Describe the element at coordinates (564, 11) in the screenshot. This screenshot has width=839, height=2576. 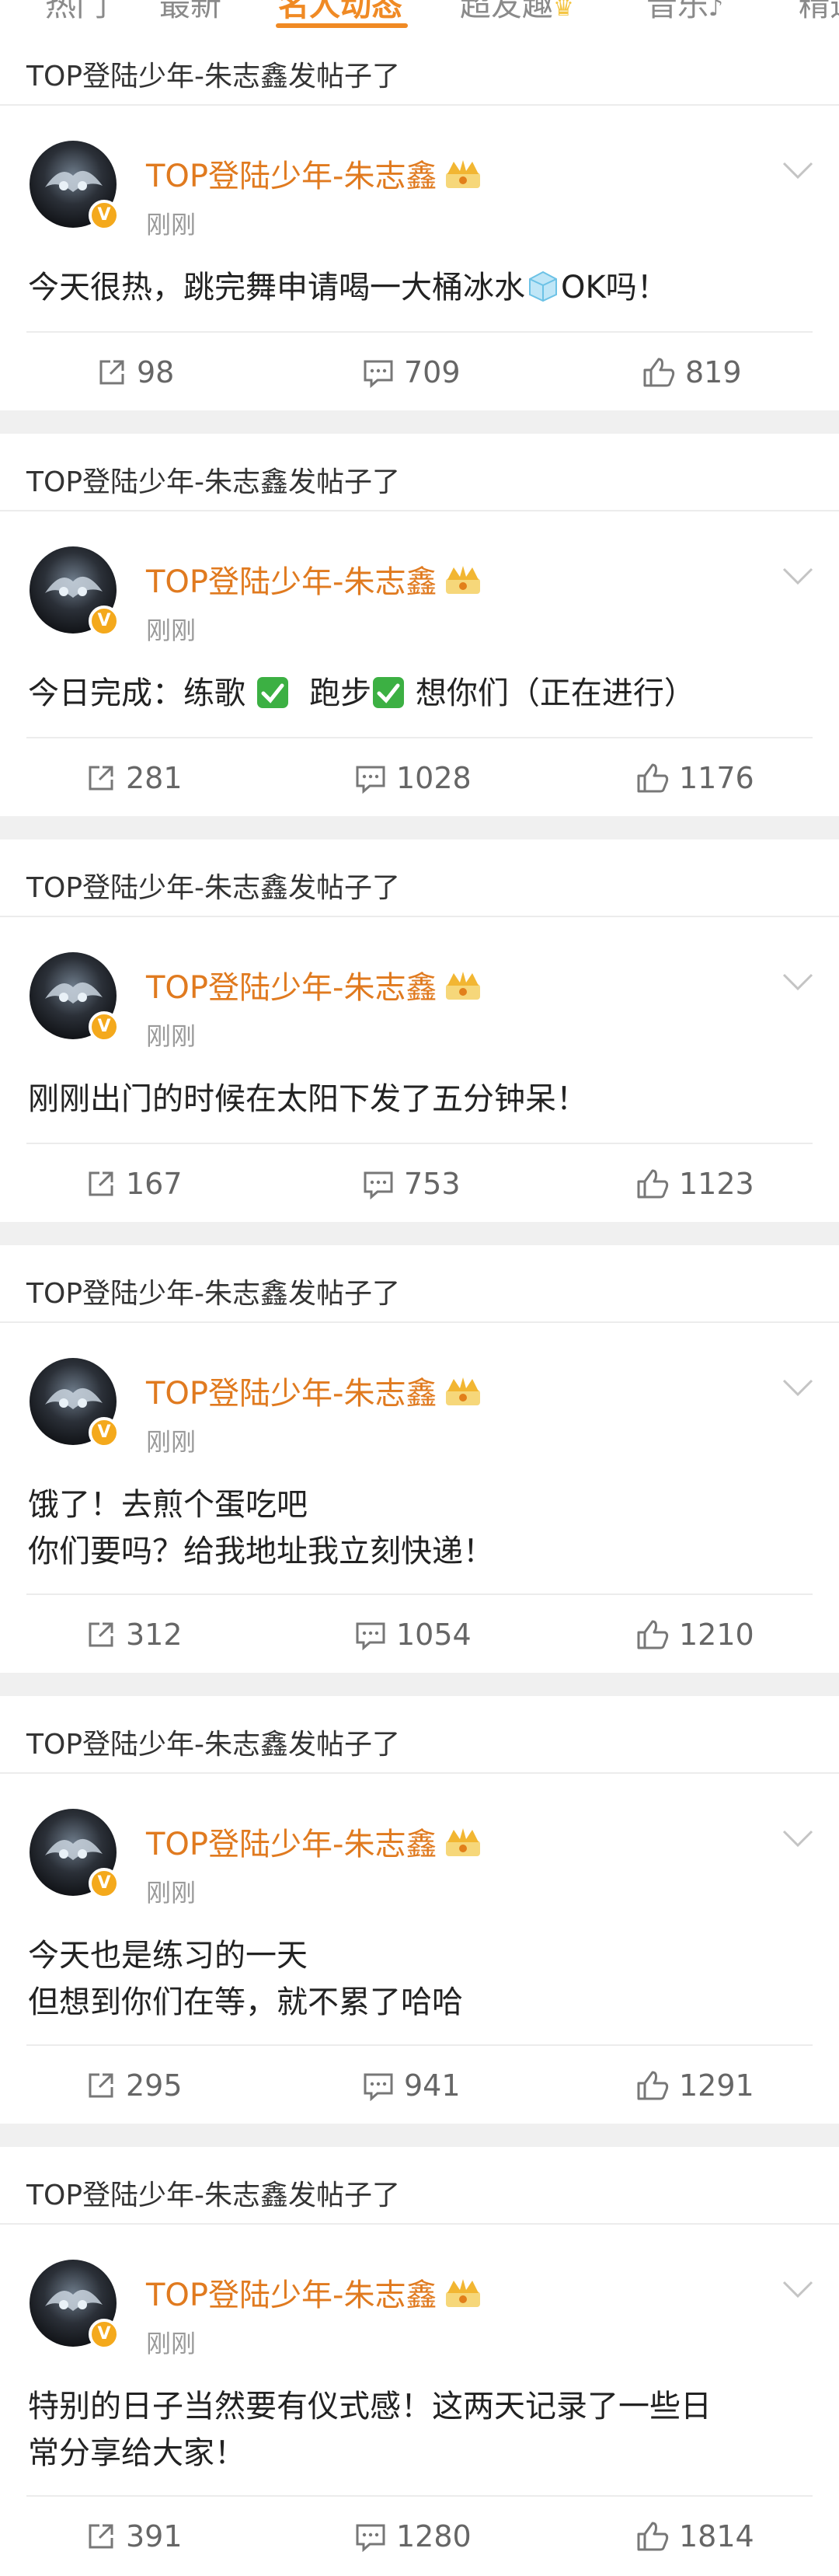
I see `crown-icon: ♛` at that location.